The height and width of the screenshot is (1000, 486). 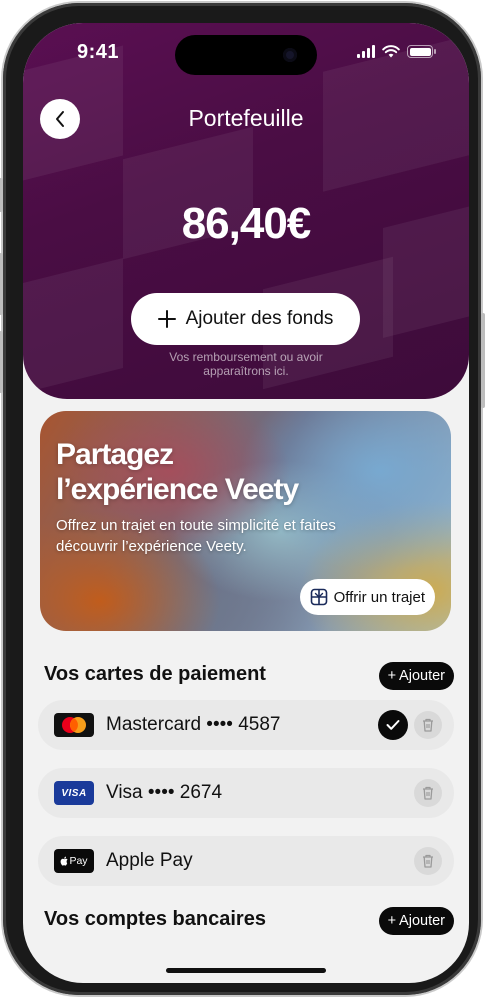 I want to click on card-name: Visa •••• 2674, so click(x=164, y=792).